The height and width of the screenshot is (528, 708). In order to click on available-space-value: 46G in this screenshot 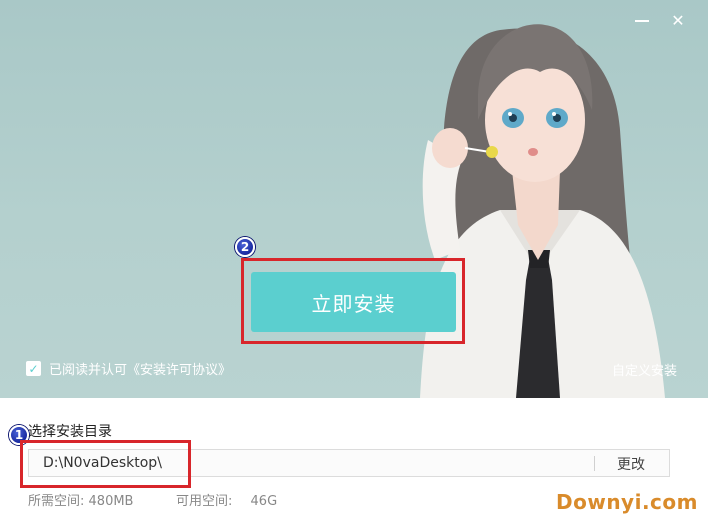, I will do `click(264, 501)`.